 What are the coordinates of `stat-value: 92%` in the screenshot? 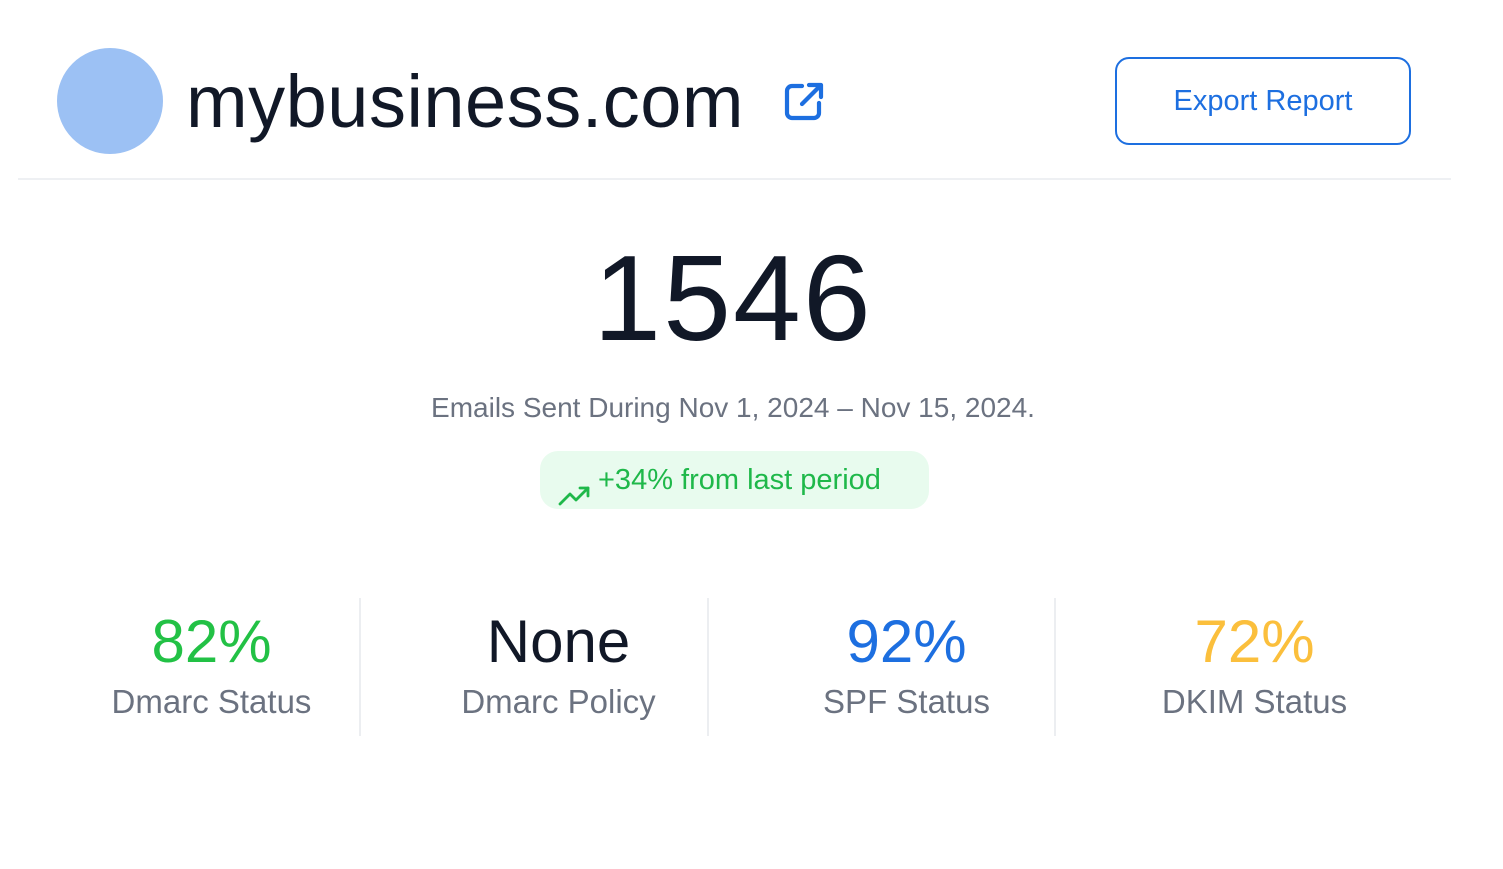 It's located at (906, 641).